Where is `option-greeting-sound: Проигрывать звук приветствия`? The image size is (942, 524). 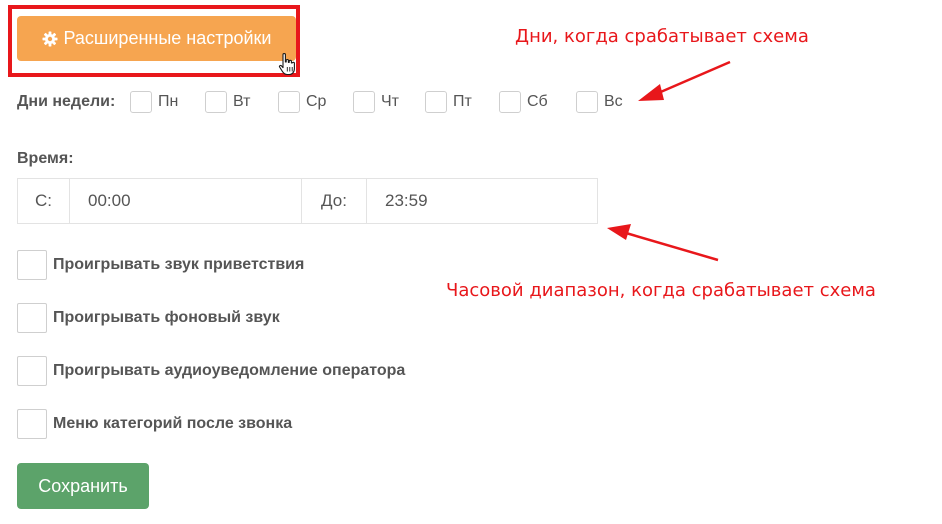 option-greeting-sound: Проигрывать звук приветствия is located at coordinates (160, 265).